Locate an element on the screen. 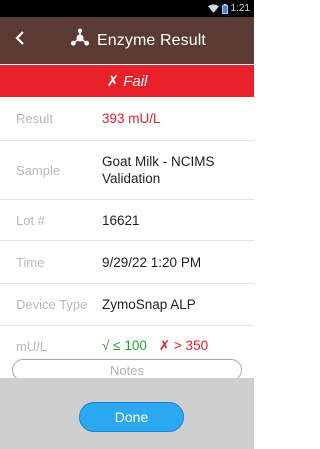 Image resolution: width=320 pixels, height=449 pixels. footer-bar: Done is located at coordinates (127, 413).